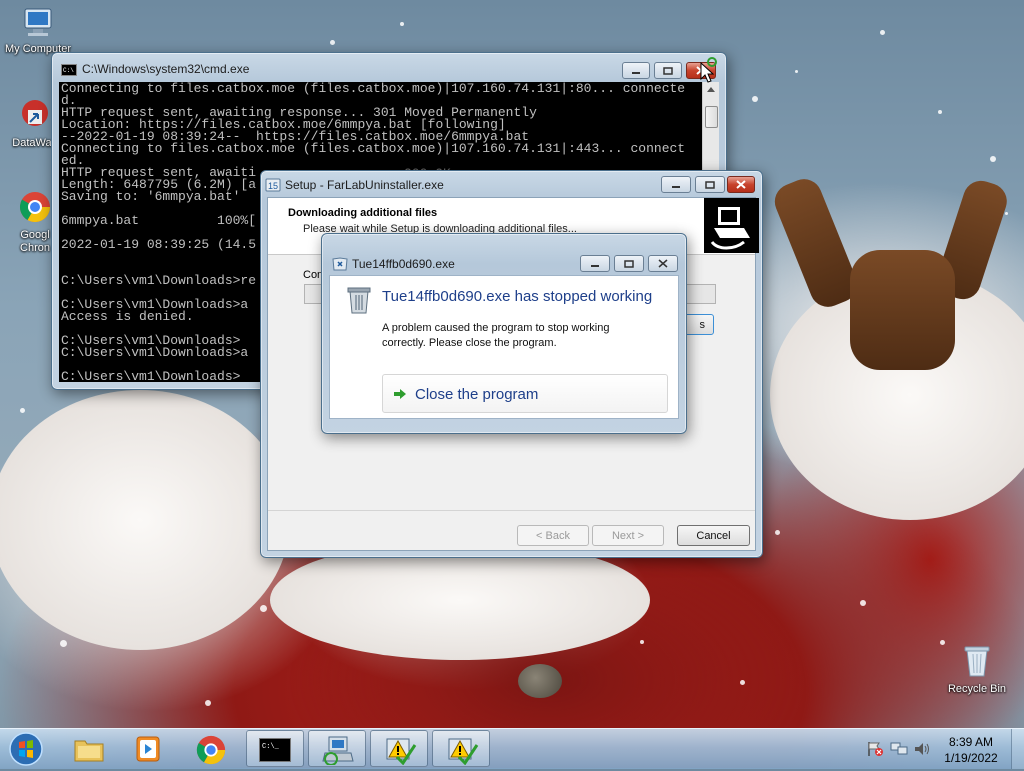 This screenshot has width=1024, height=771. Describe the element at coordinates (971, 758) in the screenshot. I see `clock-date: 1/19/2022` at that location.